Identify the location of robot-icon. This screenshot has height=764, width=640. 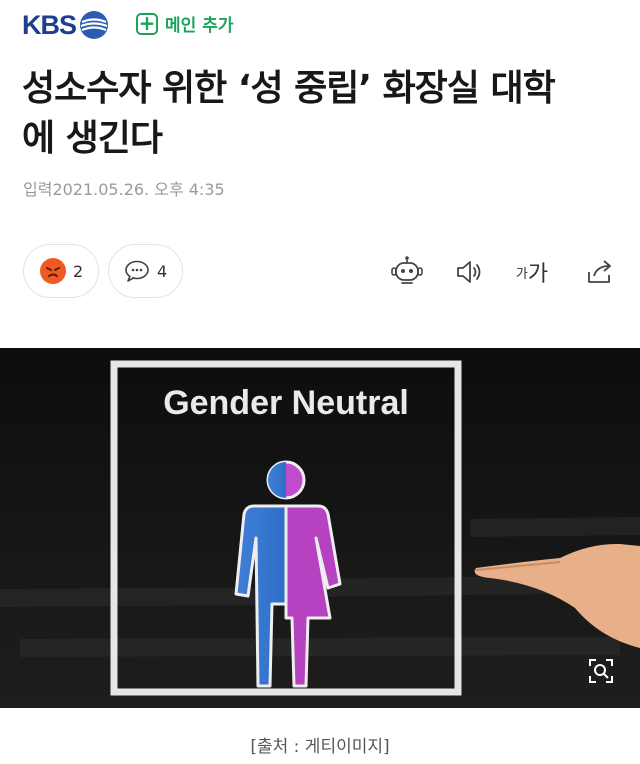
(407, 270).